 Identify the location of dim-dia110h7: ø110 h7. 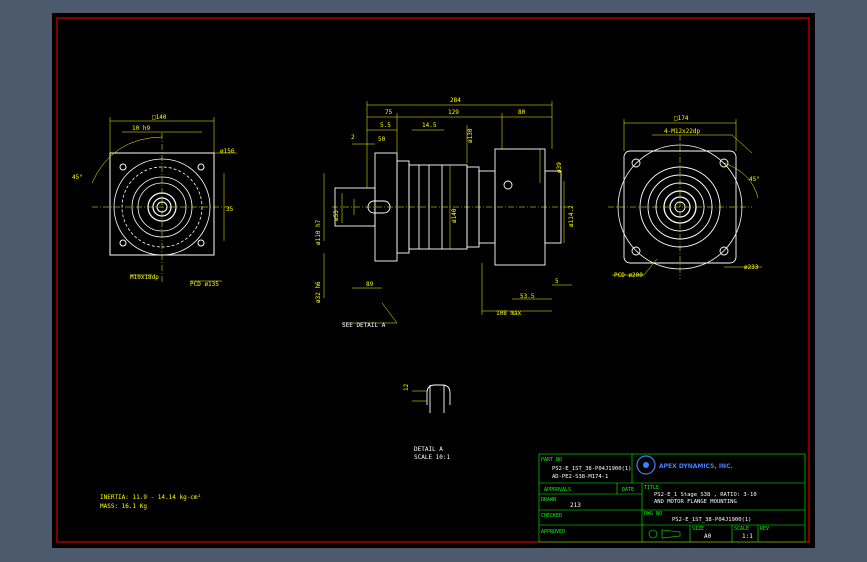
(318, 232).